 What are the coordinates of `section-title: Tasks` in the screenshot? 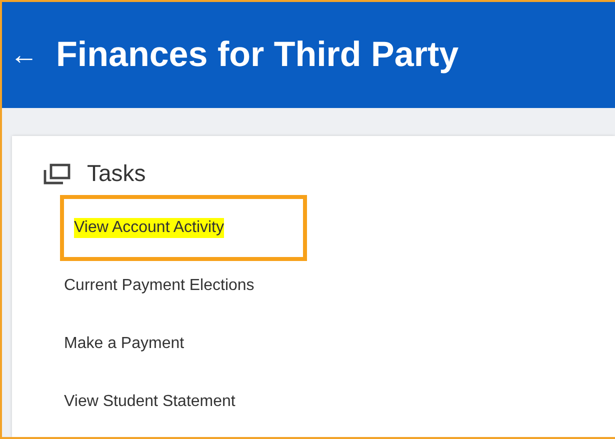 It's located at (116, 173).